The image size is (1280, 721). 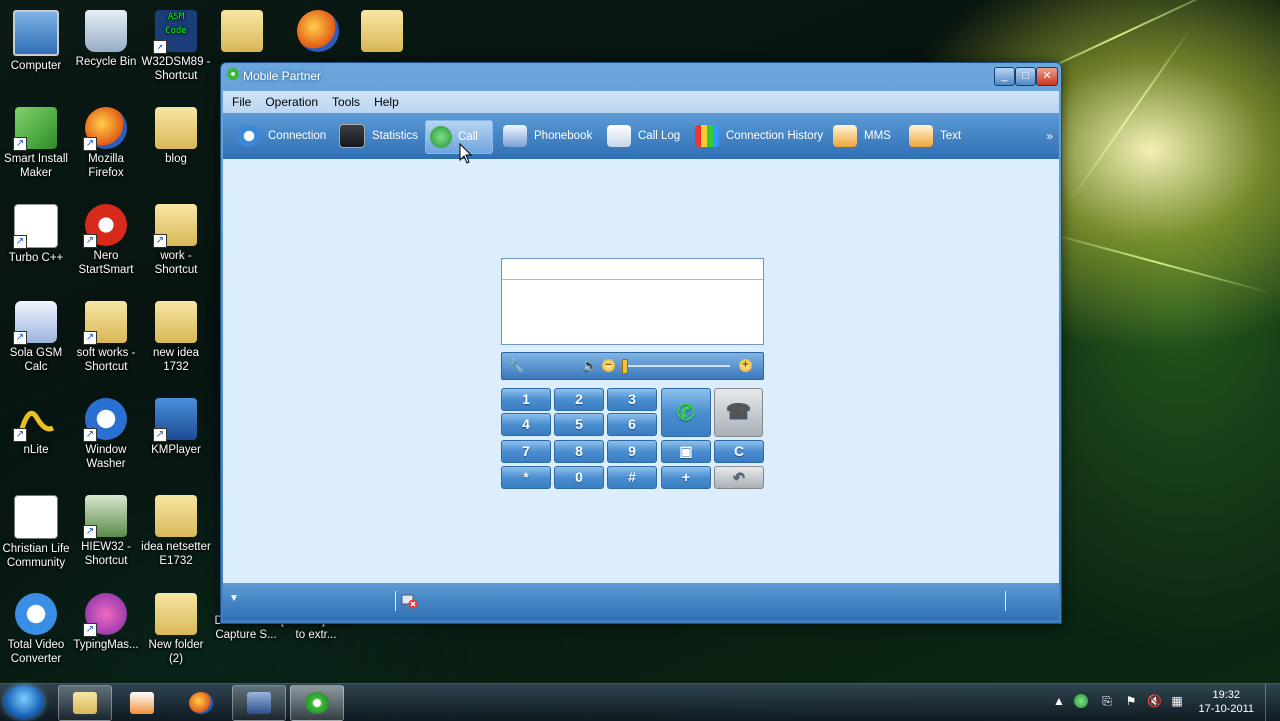 I want to click on tray-device-icon: ⎘, so click(x=1107, y=701).